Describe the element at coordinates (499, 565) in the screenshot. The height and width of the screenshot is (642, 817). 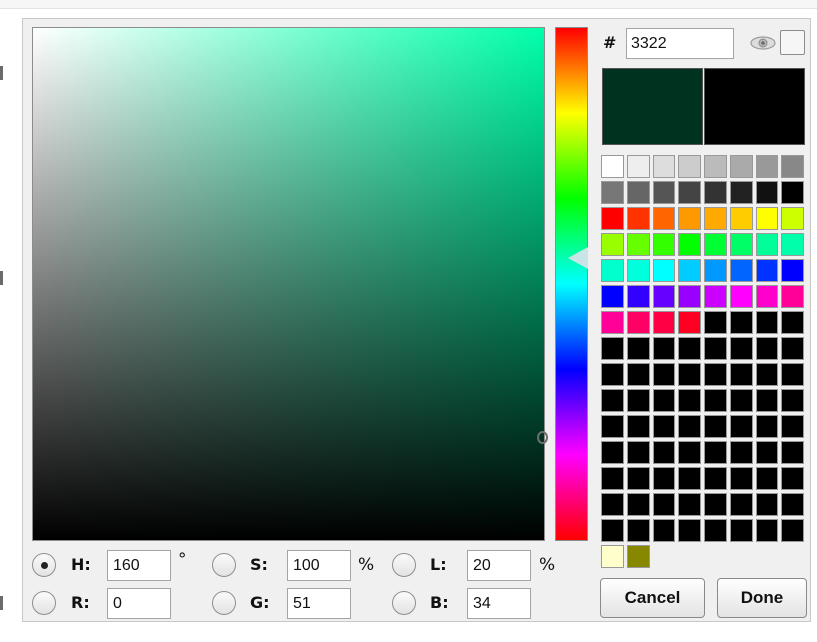
I see `lightness-input` at that location.